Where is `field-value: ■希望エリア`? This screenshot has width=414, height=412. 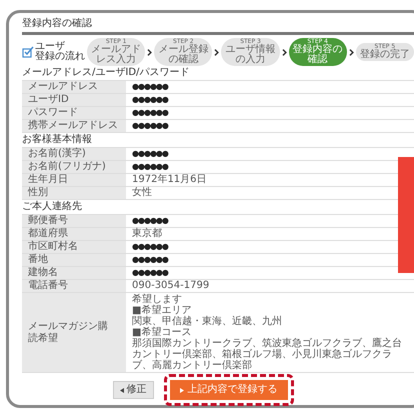 field-value: ■希望エリア is located at coordinates (162, 310).